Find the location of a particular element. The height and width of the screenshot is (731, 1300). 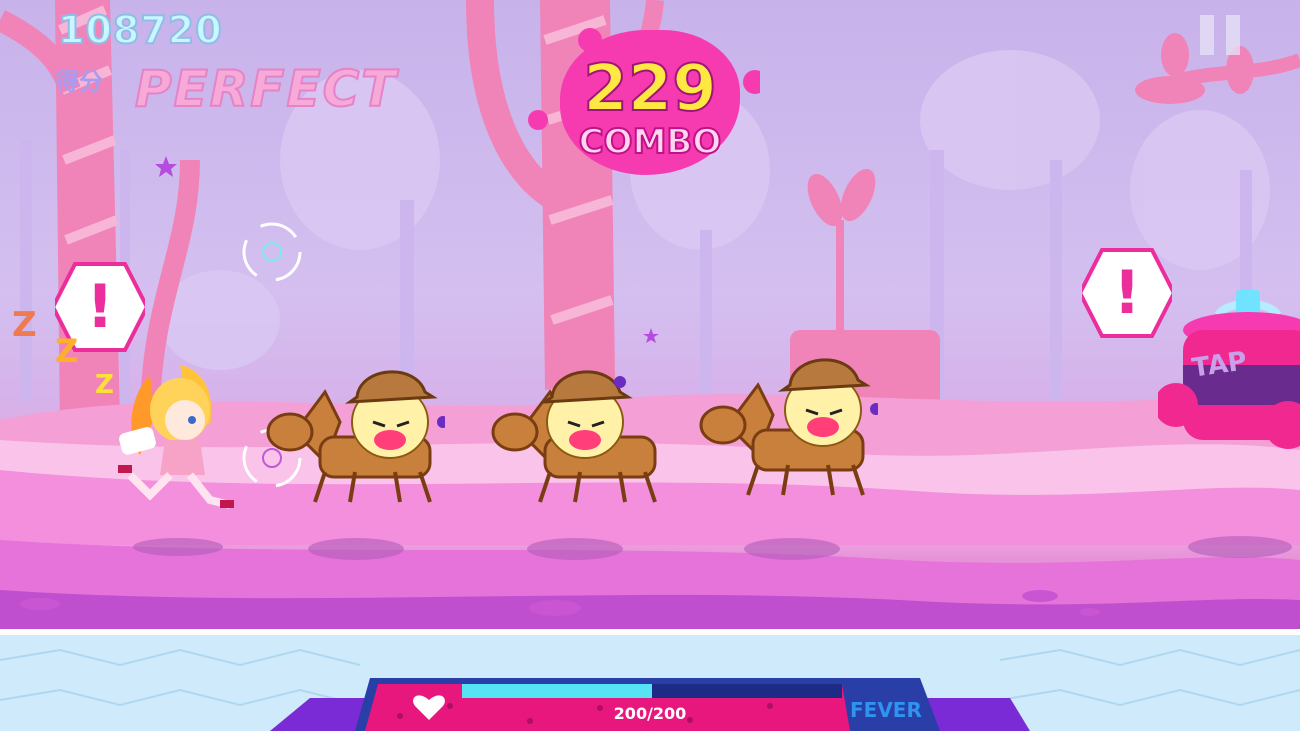

combo-label: COMBO is located at coordinates (650, 142).